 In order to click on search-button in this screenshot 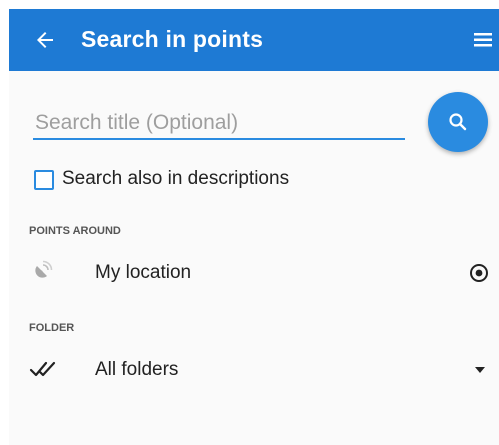, I will do `click(458, 122)`.